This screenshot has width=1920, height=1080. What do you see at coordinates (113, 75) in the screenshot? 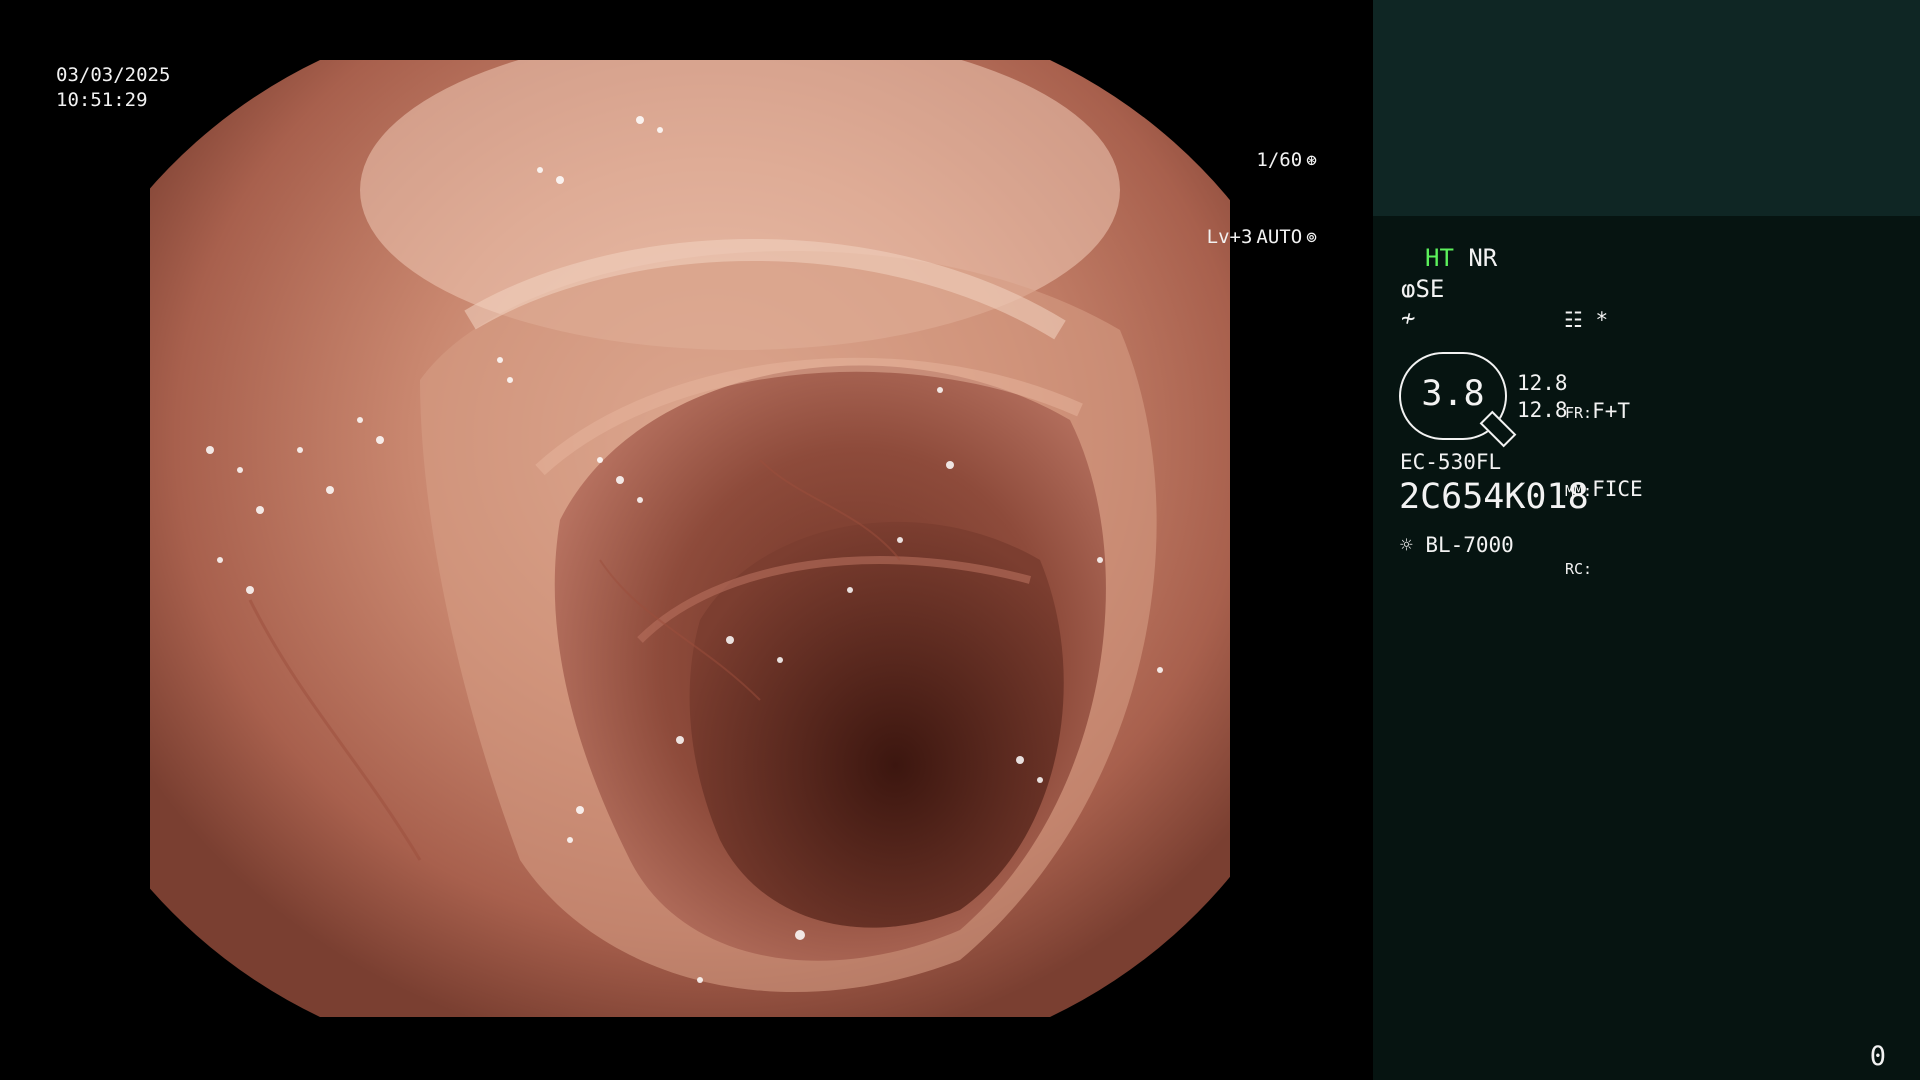
I see `date-text: 03/03/2025` at bounding box center [113, 75].